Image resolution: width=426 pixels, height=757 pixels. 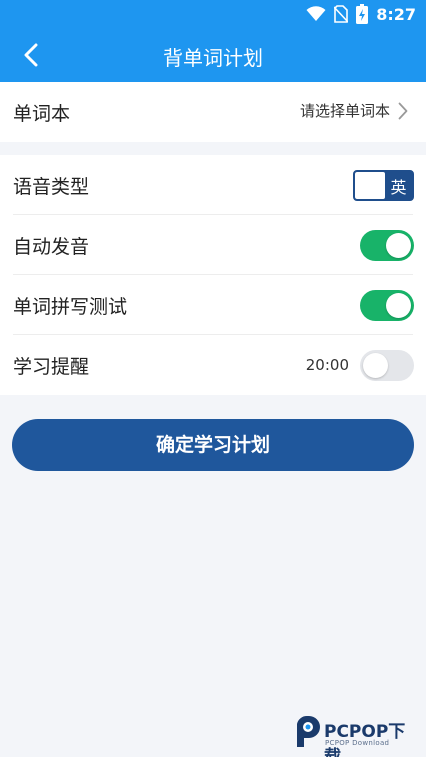 I want to click on confirm-plan-button: 确定学习计划, so click(x=213, y=445).